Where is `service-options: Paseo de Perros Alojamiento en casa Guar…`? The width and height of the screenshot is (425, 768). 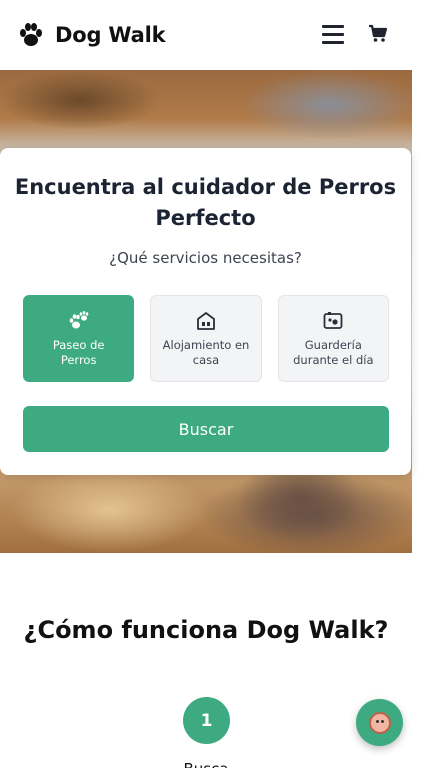 service-options: Paseo de Perros Alojamiento en casa Guar… is located at coordinates (206, 338).